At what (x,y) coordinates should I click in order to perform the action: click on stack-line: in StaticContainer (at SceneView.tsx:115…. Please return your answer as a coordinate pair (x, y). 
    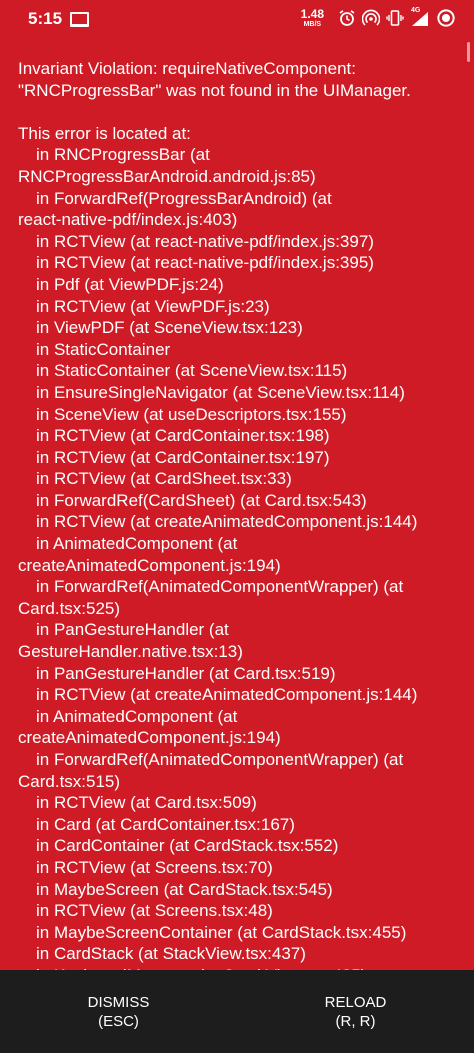
    Looking at the image, I should click on (192, 371).